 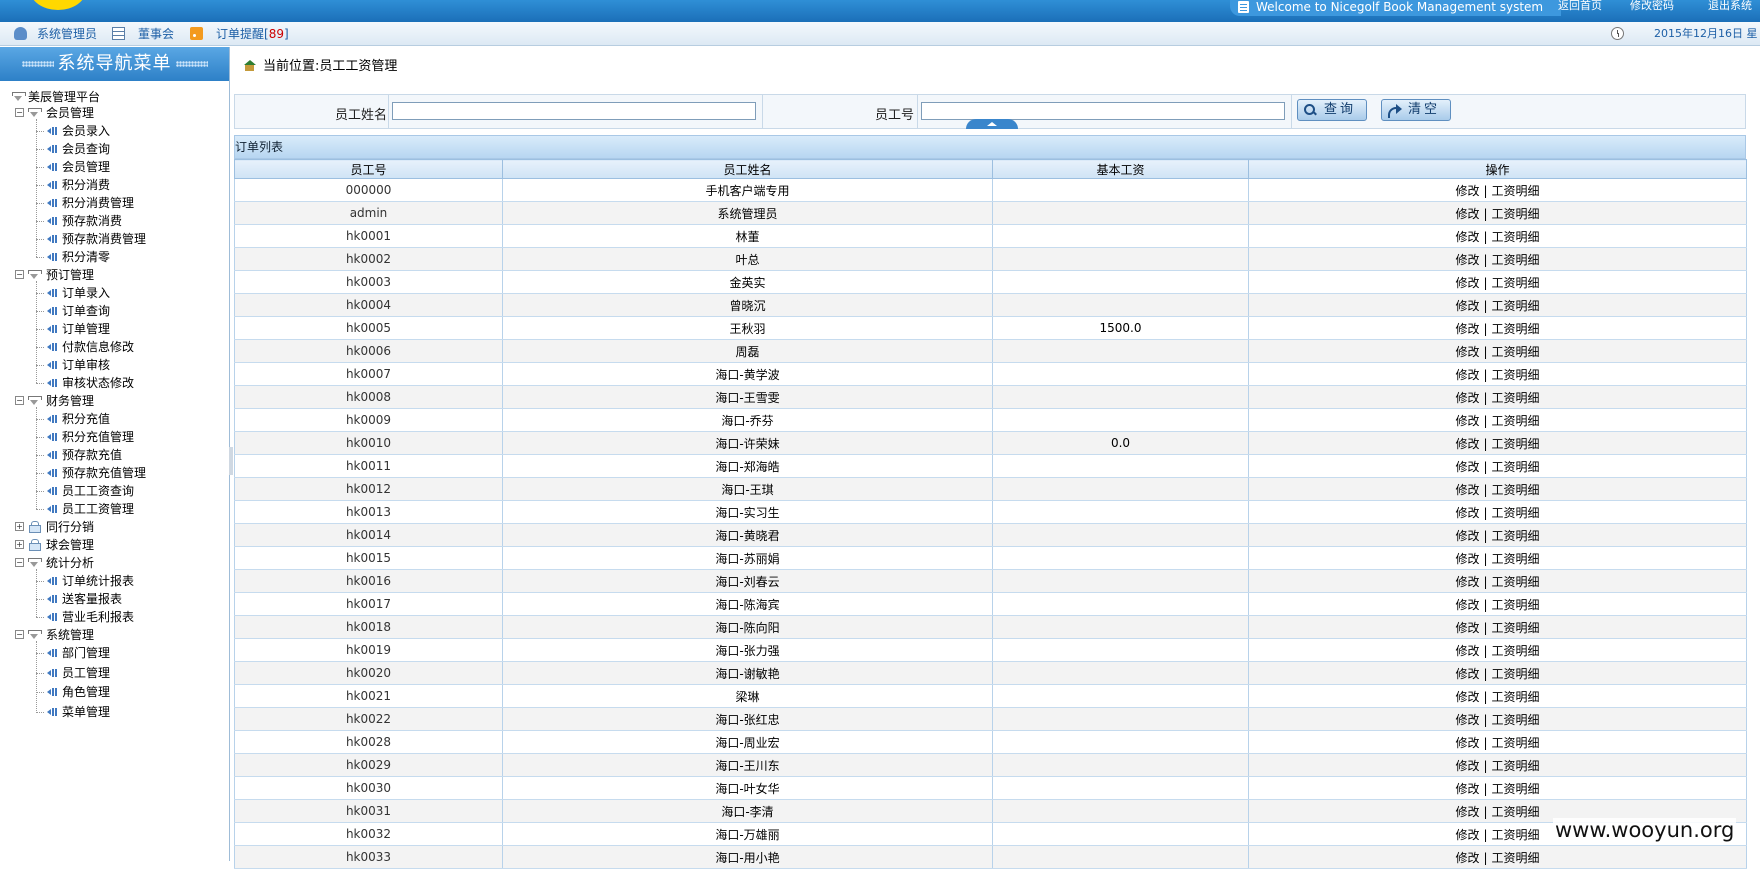 What do you see at coordinates (40, 185) in the screenshot?
I see `tree-connector` at bounding box center [40, 185].